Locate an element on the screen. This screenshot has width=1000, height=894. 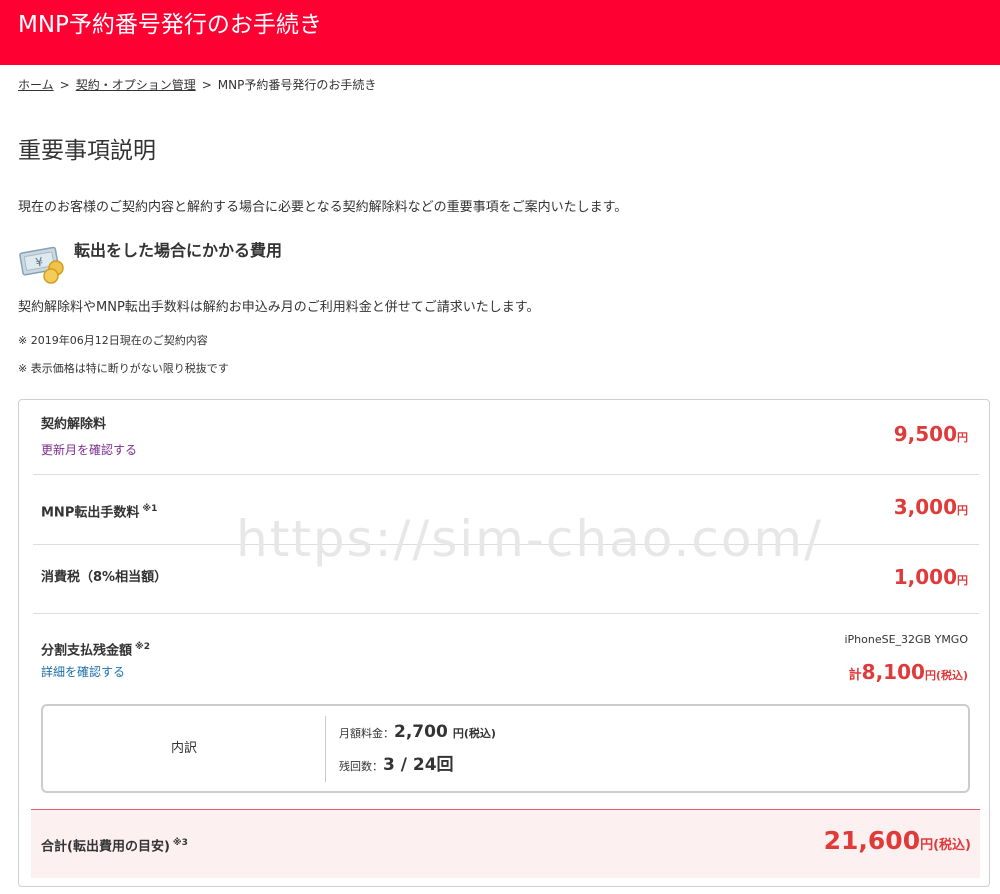
remaining-count-line: 残回数：3 / 24回 is located at coordinates (396, 766).